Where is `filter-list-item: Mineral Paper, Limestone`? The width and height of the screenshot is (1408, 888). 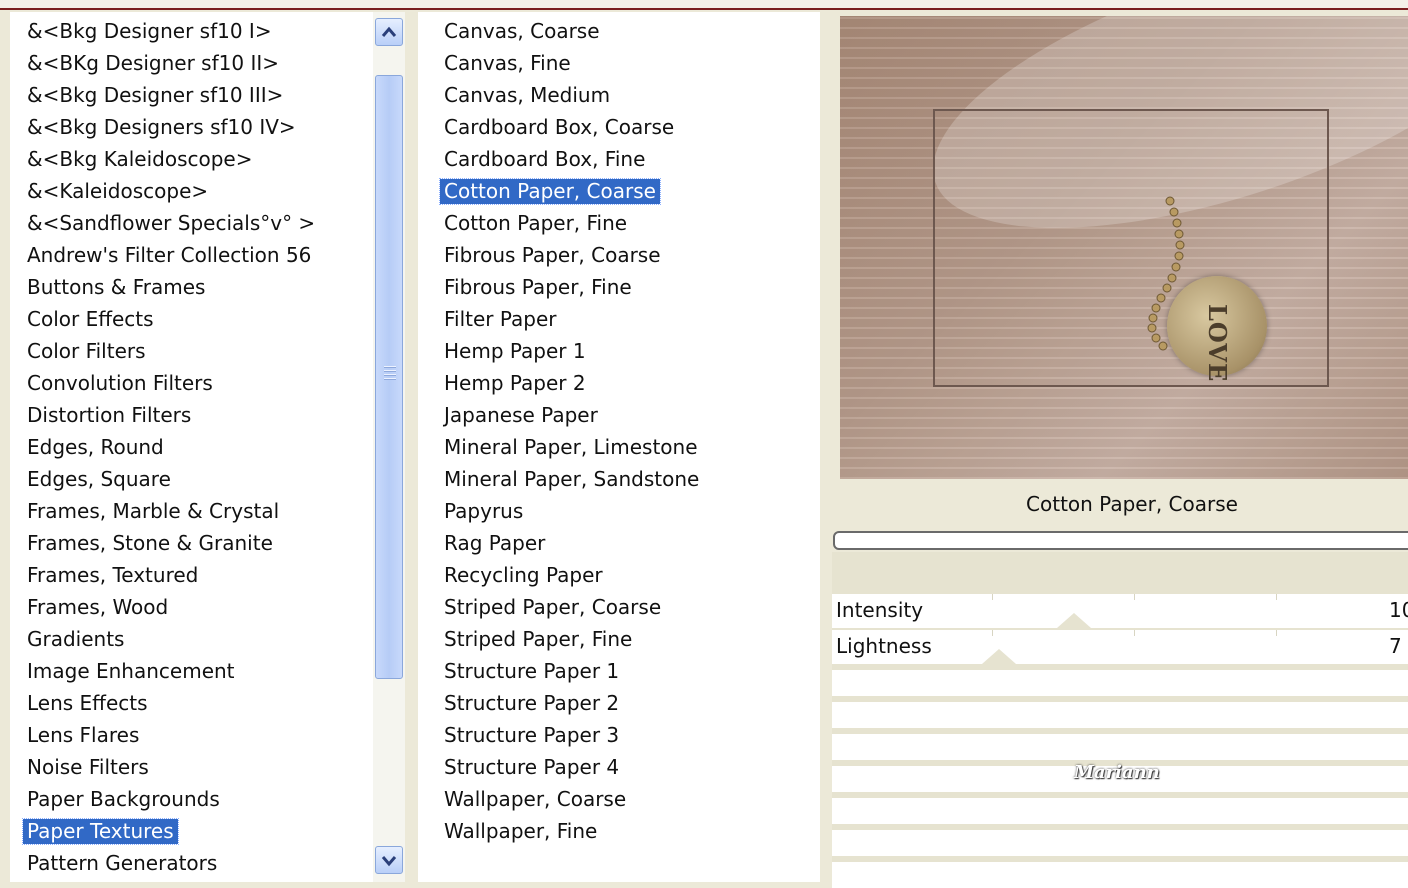
filter-list-item: Mineral Paper, Limestone is located at coordinates (571, 447).